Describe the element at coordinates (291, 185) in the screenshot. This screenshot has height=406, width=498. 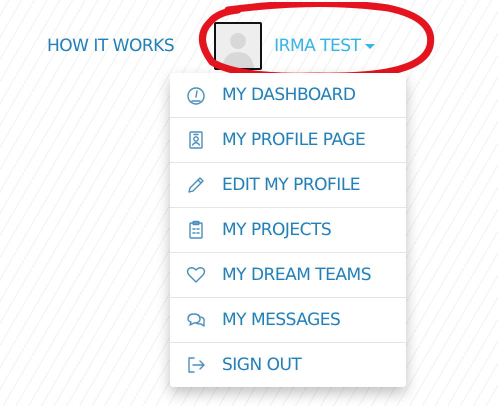
I see `menu-item-label: EDIT MY PROFILE` at that location.